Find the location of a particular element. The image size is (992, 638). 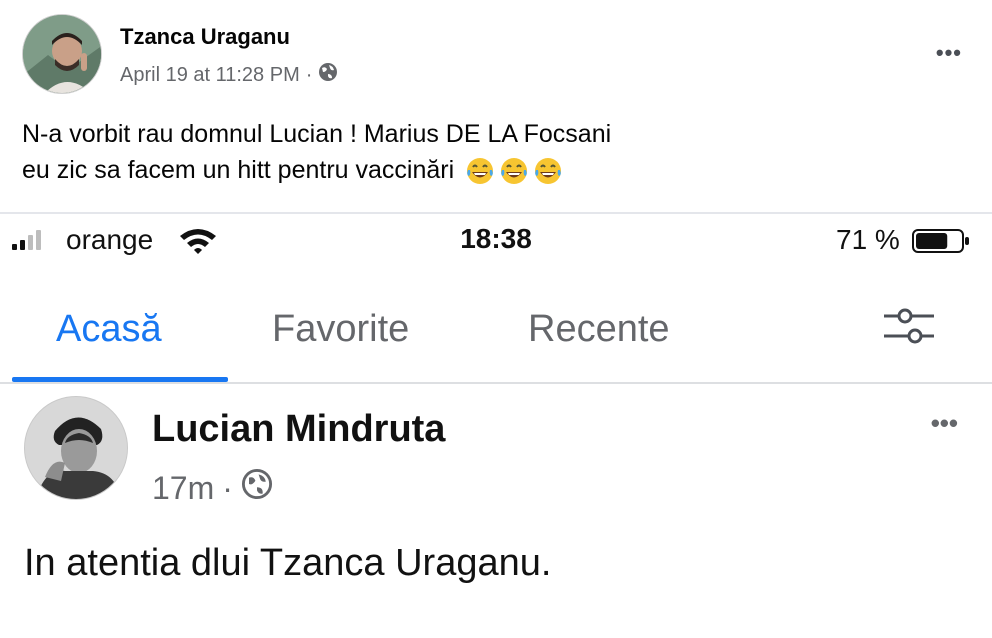

filter-settings-icon is located at coordinates (908, 327).